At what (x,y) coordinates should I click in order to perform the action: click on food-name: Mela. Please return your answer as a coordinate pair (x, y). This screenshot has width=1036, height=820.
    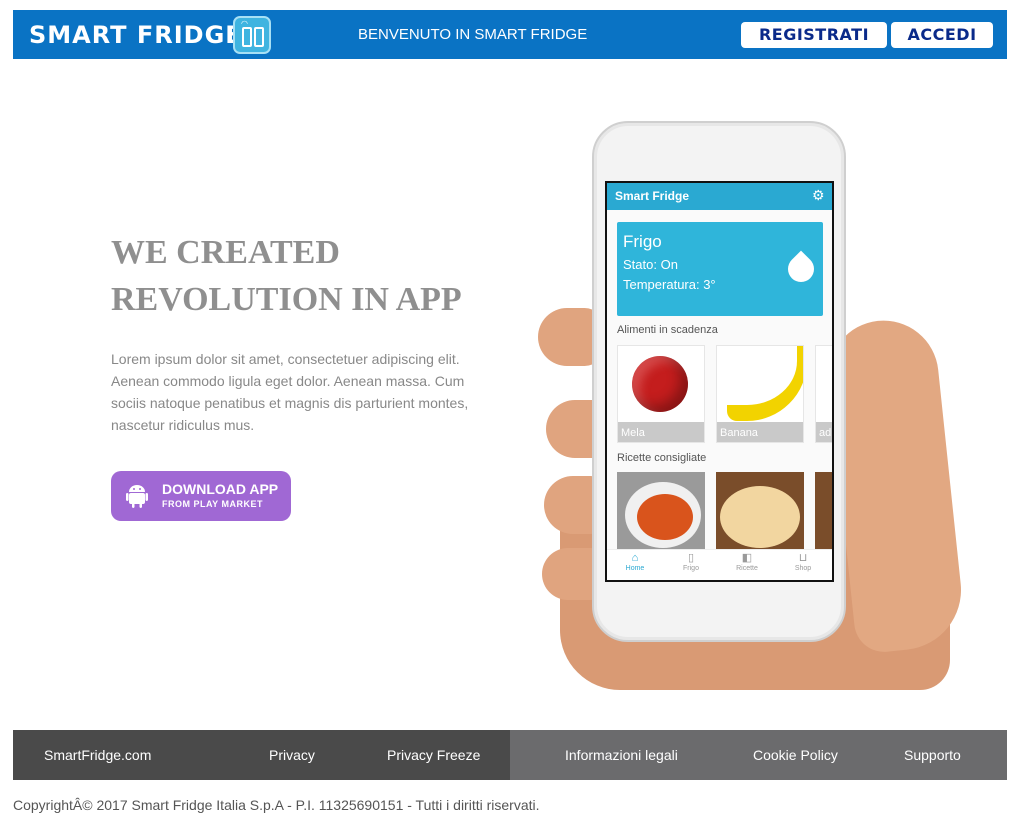
    Looking at the image, I should click on (661, 432).